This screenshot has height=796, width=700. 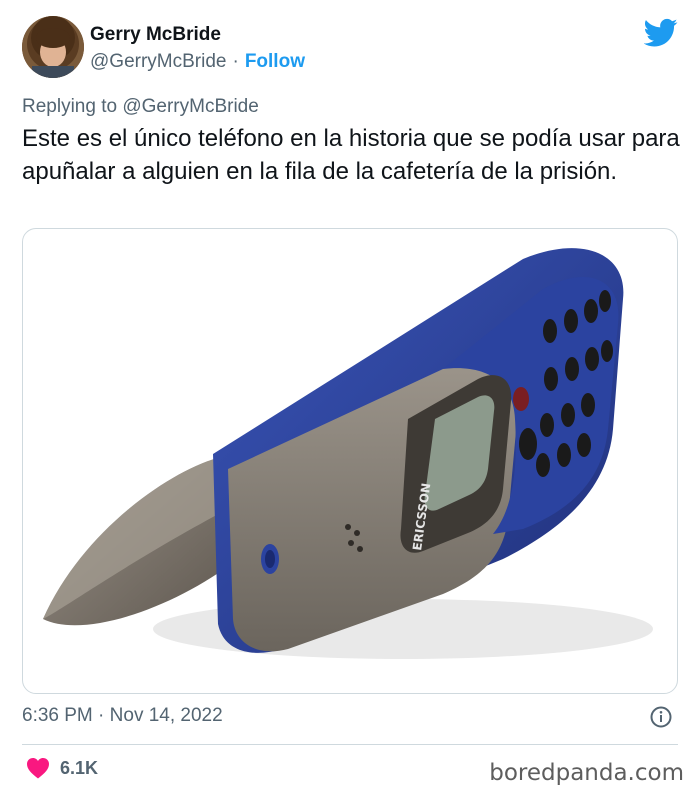 I want to click on author-handle: @GerryMcBride, so click(x=158, y=62).